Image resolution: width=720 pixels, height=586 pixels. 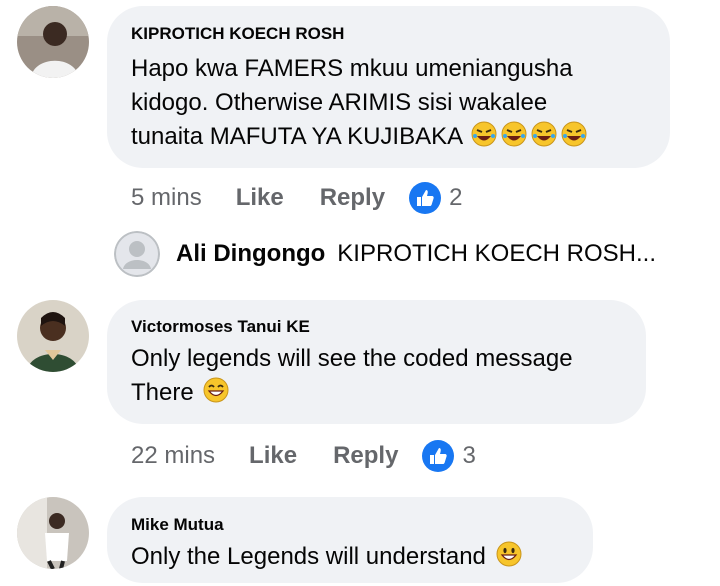 I want to click on grinning-face-with-smiling-eyes-icon, so click(x=216, y=390).